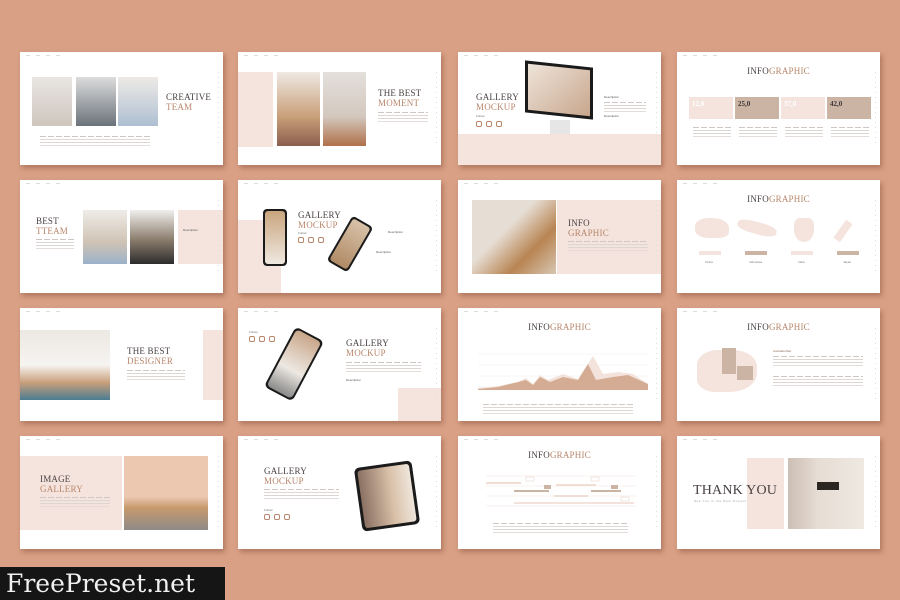  What do you see at coordinates (559, 492) in the screenshot?
I see `slide-infographic-timeline: INFOGRAPHIC` at bounding box center [559, 492].